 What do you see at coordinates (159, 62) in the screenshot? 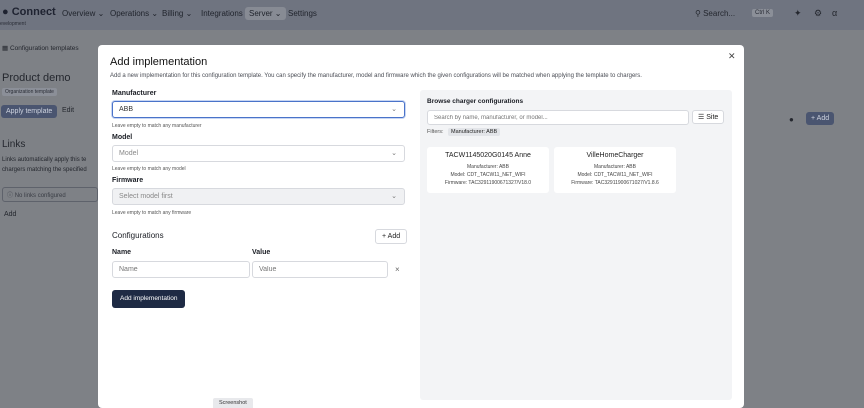
I see `modal-title: Add implementation` at bounding box center [159, 62].